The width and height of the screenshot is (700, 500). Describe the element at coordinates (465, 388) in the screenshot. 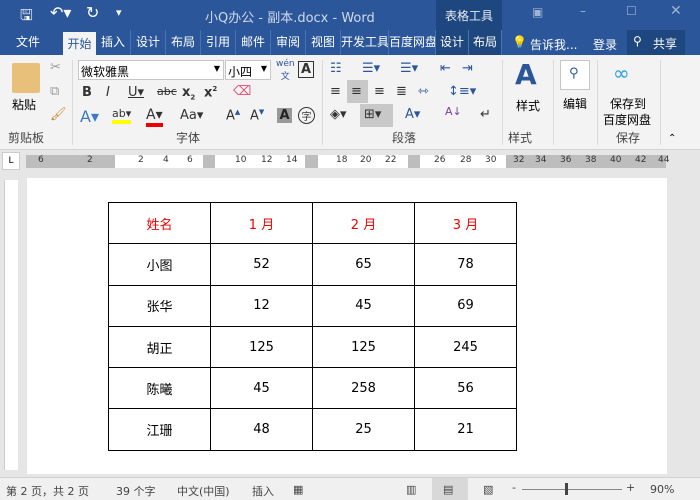

I see `table-cell: 56` at that location.